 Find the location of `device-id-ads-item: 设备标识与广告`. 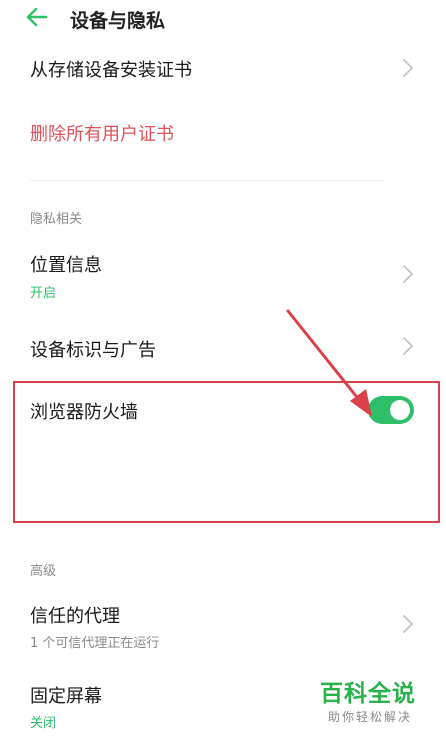

device-id-ads-item: 设备标识与广告 is located at coordinates (93, 349).